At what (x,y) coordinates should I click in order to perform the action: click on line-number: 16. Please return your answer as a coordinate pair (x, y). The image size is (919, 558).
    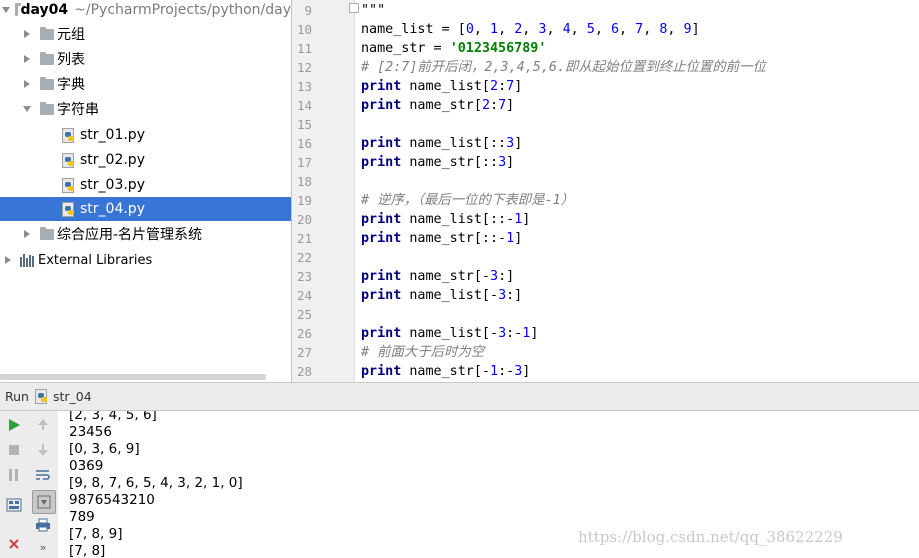
    Looking at the image, I should click on (304, 143).